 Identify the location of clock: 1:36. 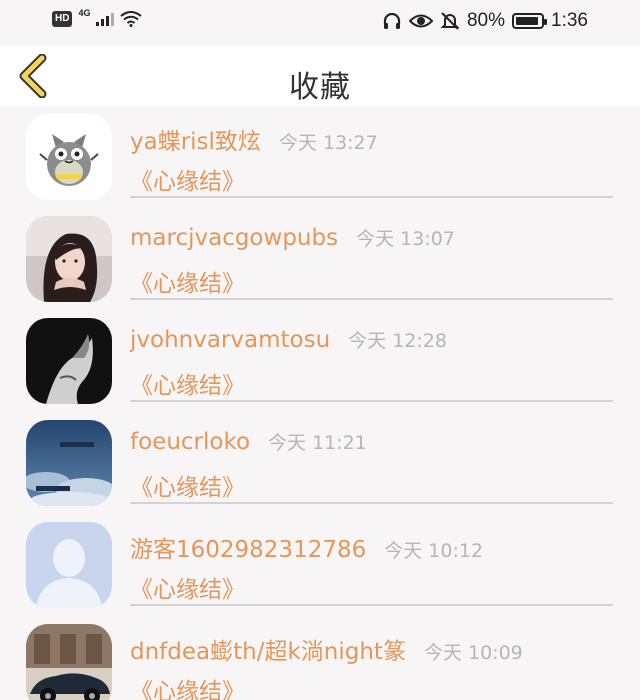
(569, 20).